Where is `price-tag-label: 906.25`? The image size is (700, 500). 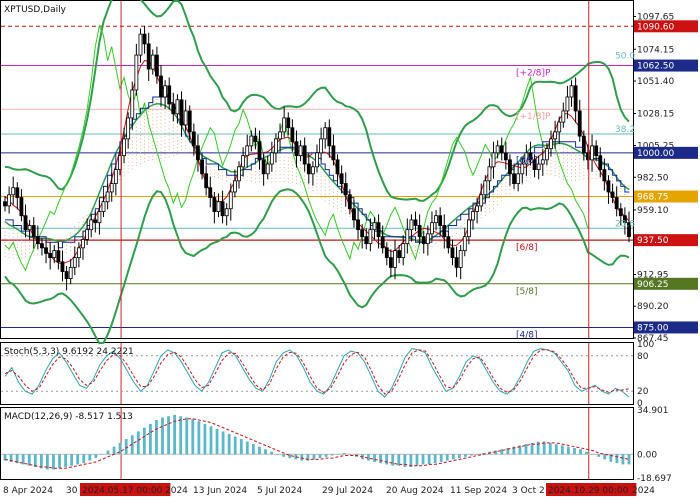
price-tag-label: 906.25 is located at coordinates (653, 285).